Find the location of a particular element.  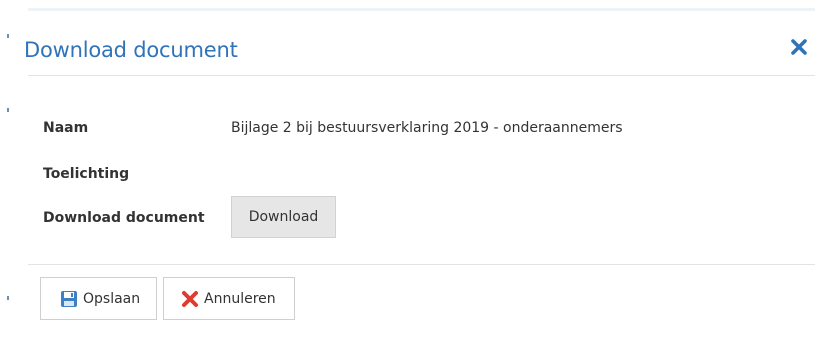

red-x-icon is located at coordinates (190, 299).